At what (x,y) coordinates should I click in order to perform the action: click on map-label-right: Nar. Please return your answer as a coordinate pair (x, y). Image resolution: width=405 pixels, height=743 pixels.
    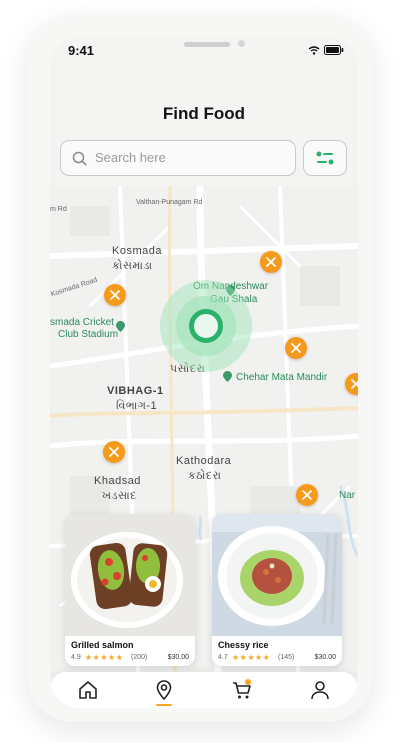
    Looking at the image, I should click on (347, 495).